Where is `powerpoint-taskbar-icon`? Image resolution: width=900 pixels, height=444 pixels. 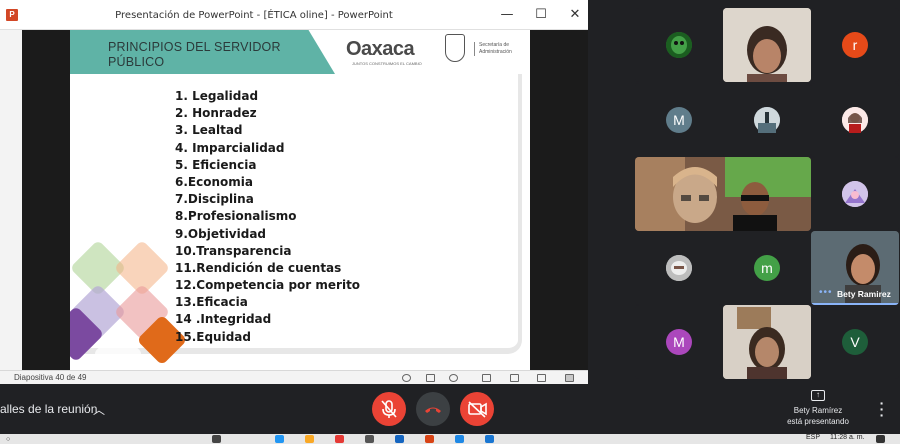
powerpoint-taskbar-icon is located at coordinates (429, 439).